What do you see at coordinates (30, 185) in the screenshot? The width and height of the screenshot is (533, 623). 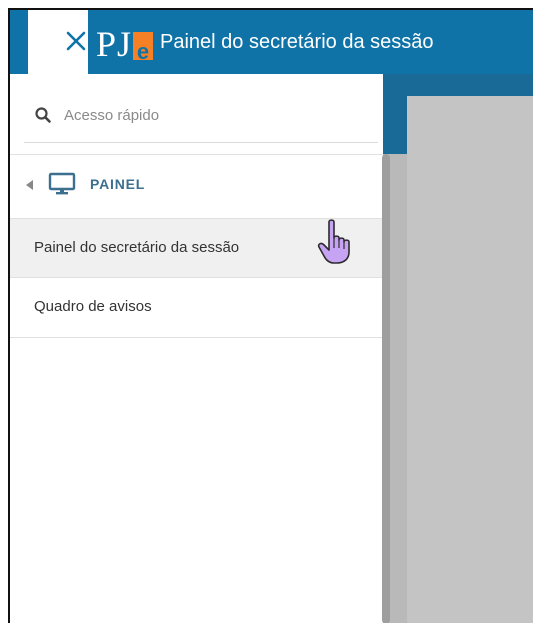 I see `chevron-left-icon` at bounding box center [30, 185].